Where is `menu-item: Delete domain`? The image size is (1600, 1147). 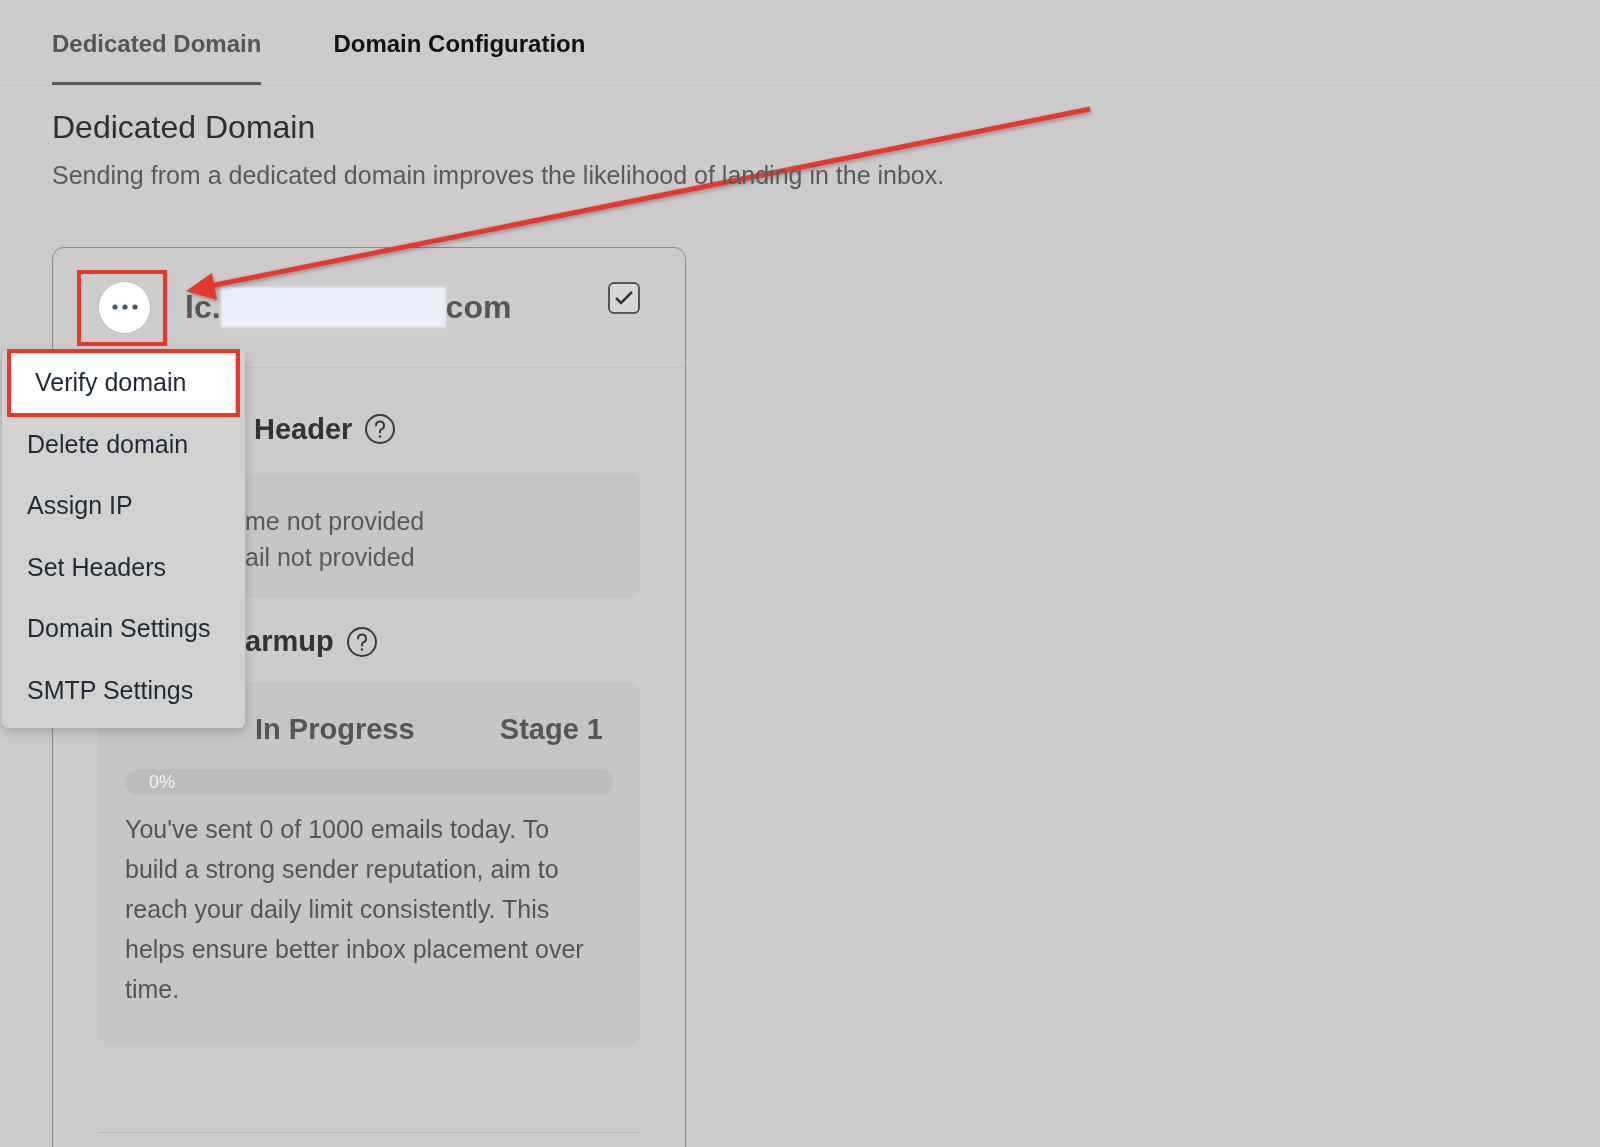 menu-item: Delete domain is located at coordinates (123, 444).